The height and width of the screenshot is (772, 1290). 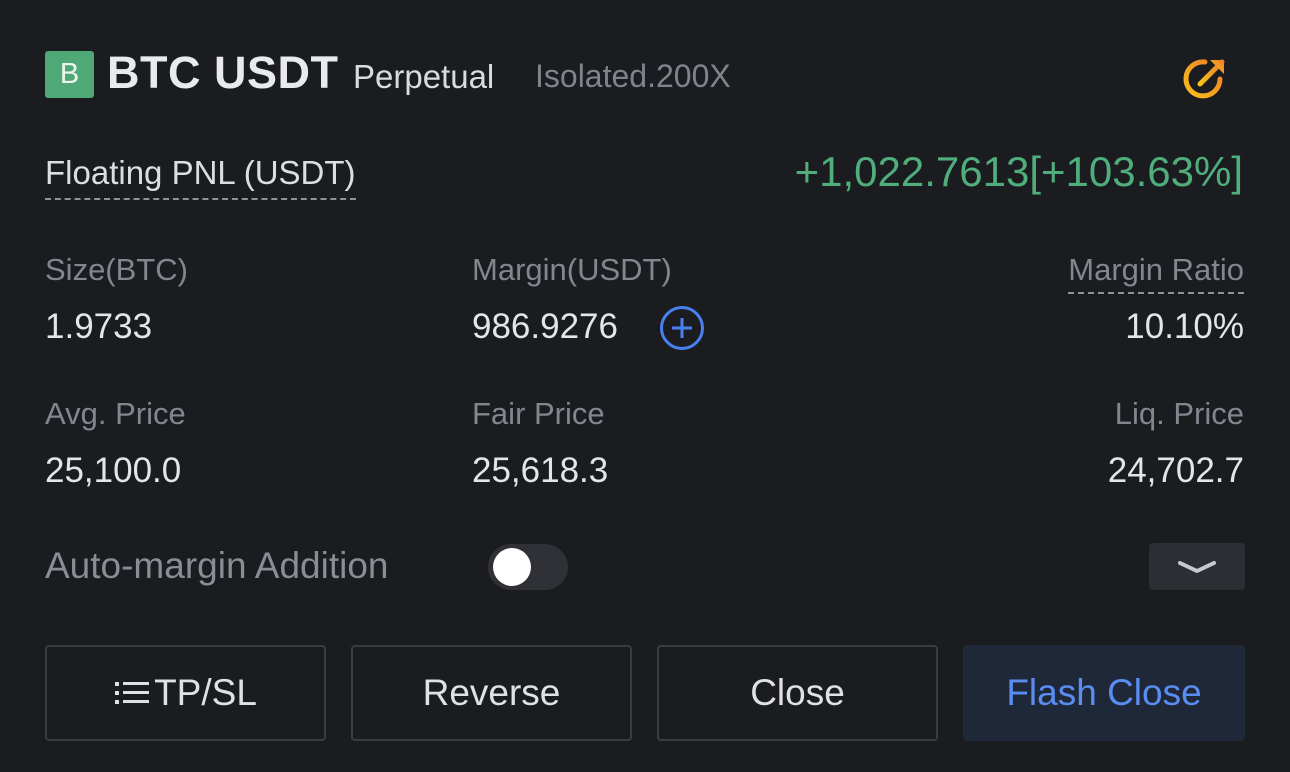 What do you see at coordinates (115, 413) in the screenshot?
I see `avg-price-label: Avg. Price` at bounding box center [115, 413].